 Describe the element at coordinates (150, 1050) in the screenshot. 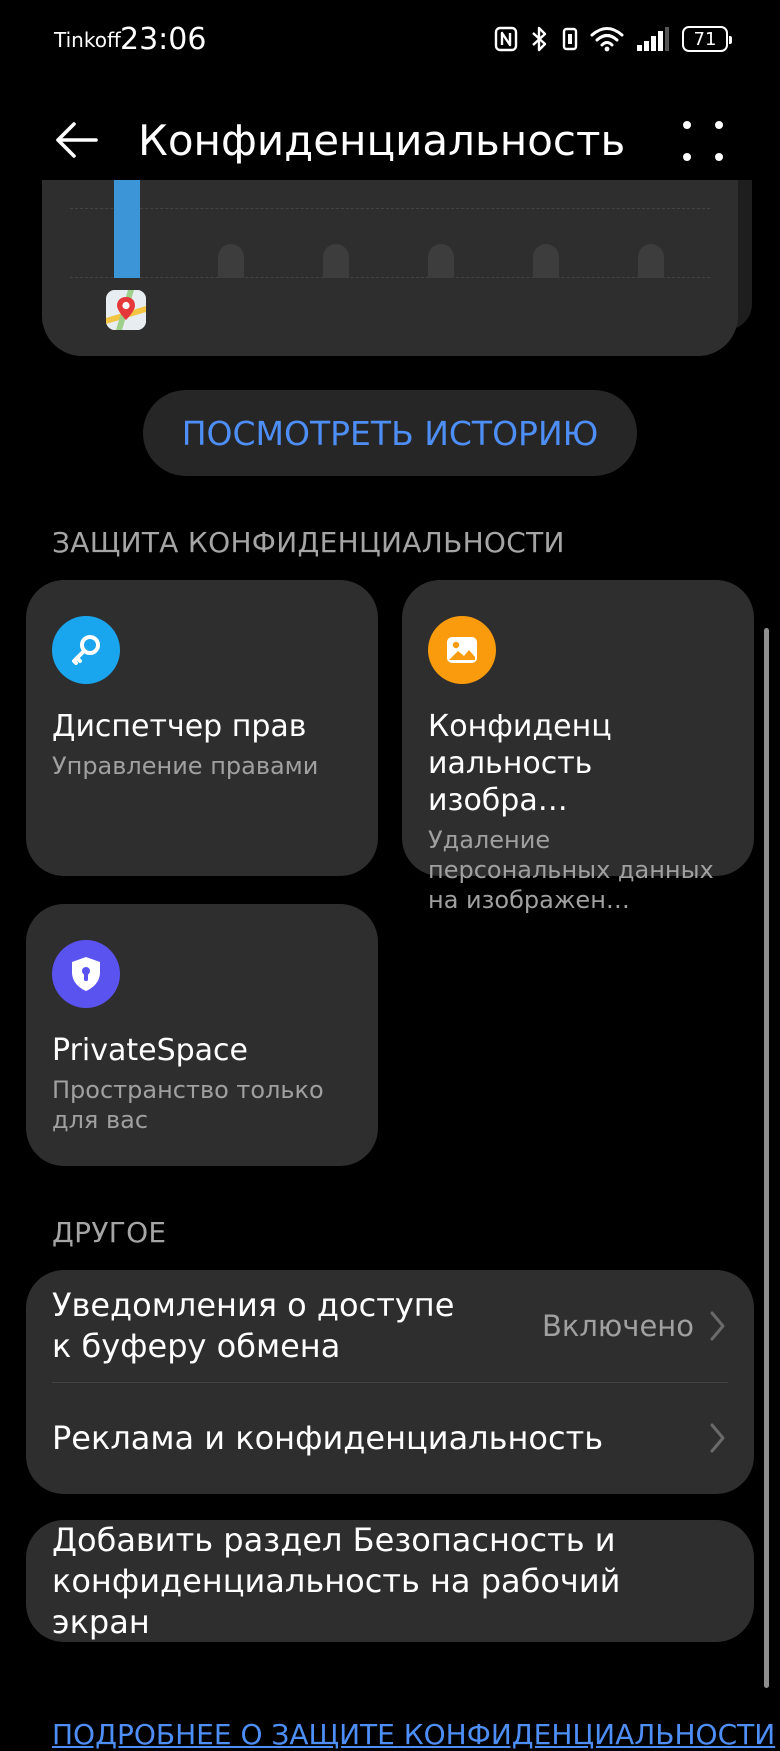

I see `tile-title: PrivateSpace` at that location.